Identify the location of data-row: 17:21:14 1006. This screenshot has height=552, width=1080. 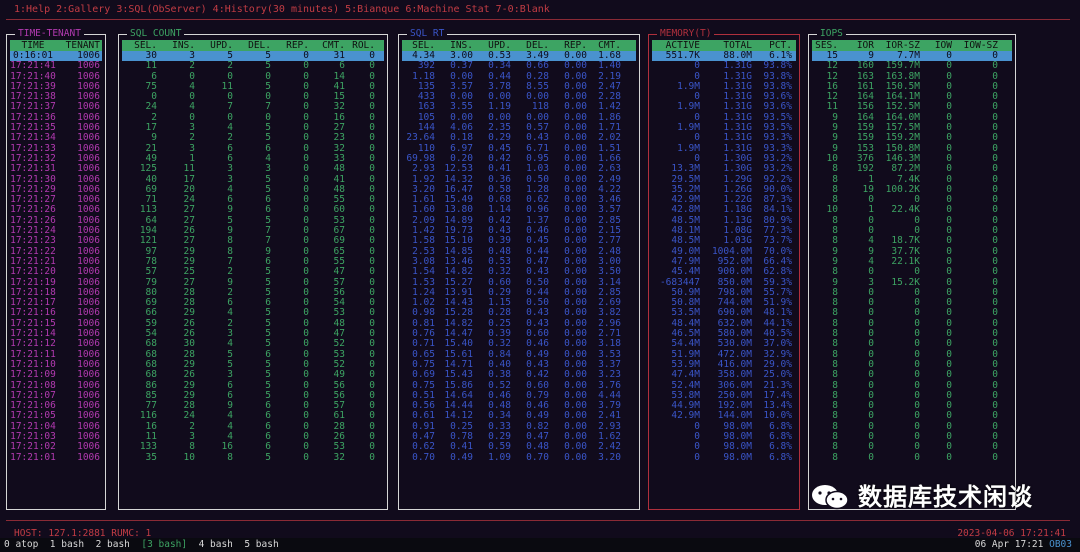
(56, 334).